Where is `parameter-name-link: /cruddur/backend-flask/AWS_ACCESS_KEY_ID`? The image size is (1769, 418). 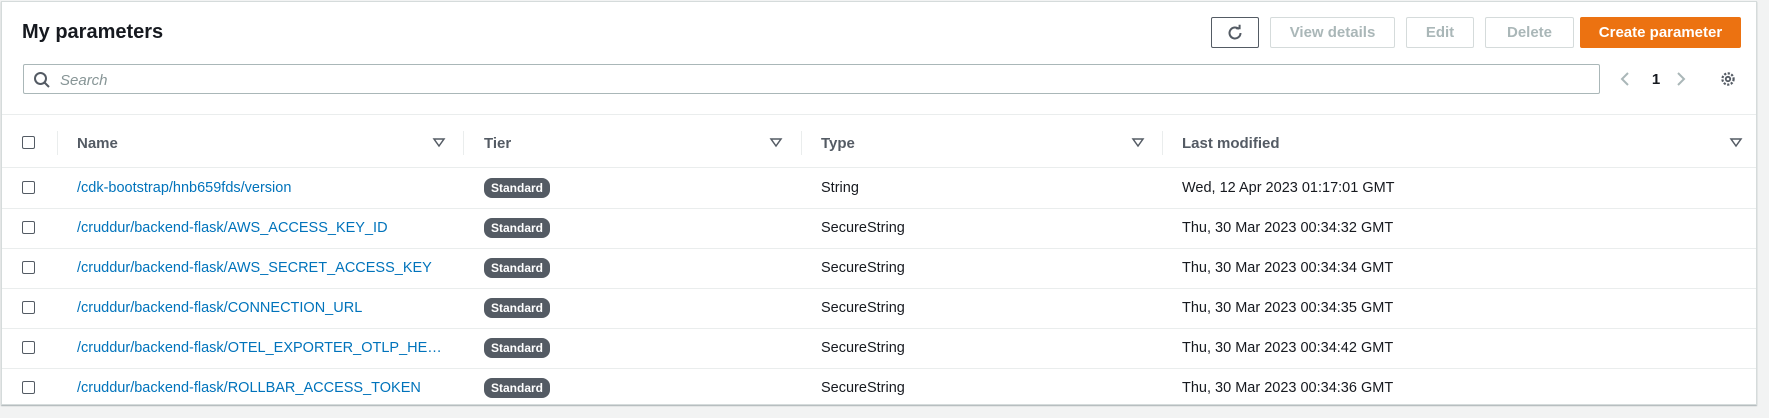
parameter-name-link: /cruddur/backend-flask/AWS_ACCESS_KEY_ID is located at coordinates (232, 228).